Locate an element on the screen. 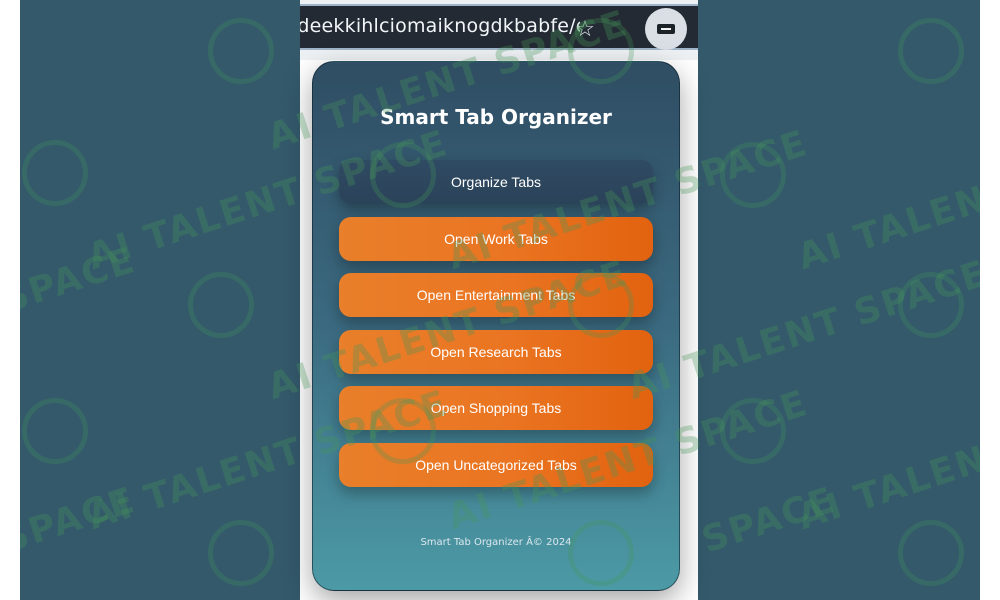 The width and height of the screenshot is (1000, 600). open-research-tabs-button: Open Research Tabs is located at coordinates (496, 352).